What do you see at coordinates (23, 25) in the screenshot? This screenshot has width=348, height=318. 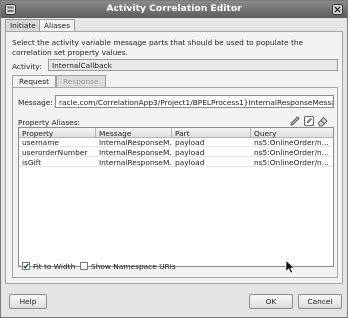 I see `tab-initiate: Initiate` at bounding box center [23, 25].